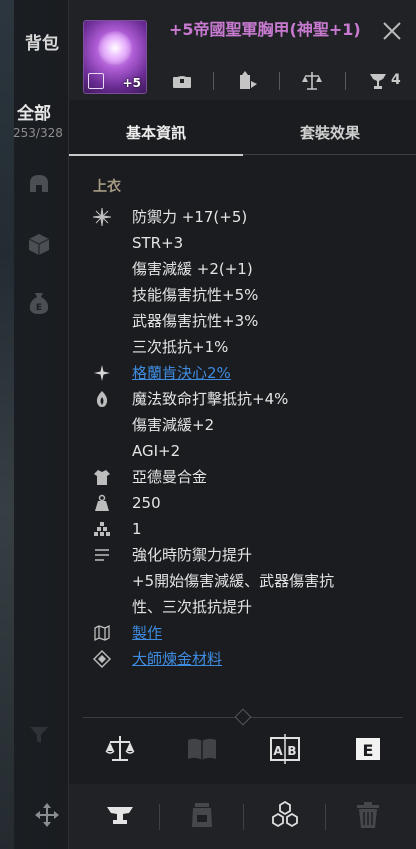 The height and width of the screenshot is (849, 416). What do you see at coordinates (396, 80) in the screenshot?
I see `trophy-count: 4` at bounding box center [396, 80].